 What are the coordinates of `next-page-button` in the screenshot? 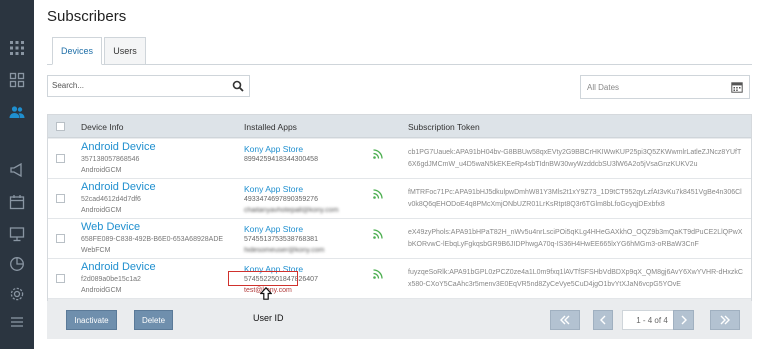 It's located at (683, 320).